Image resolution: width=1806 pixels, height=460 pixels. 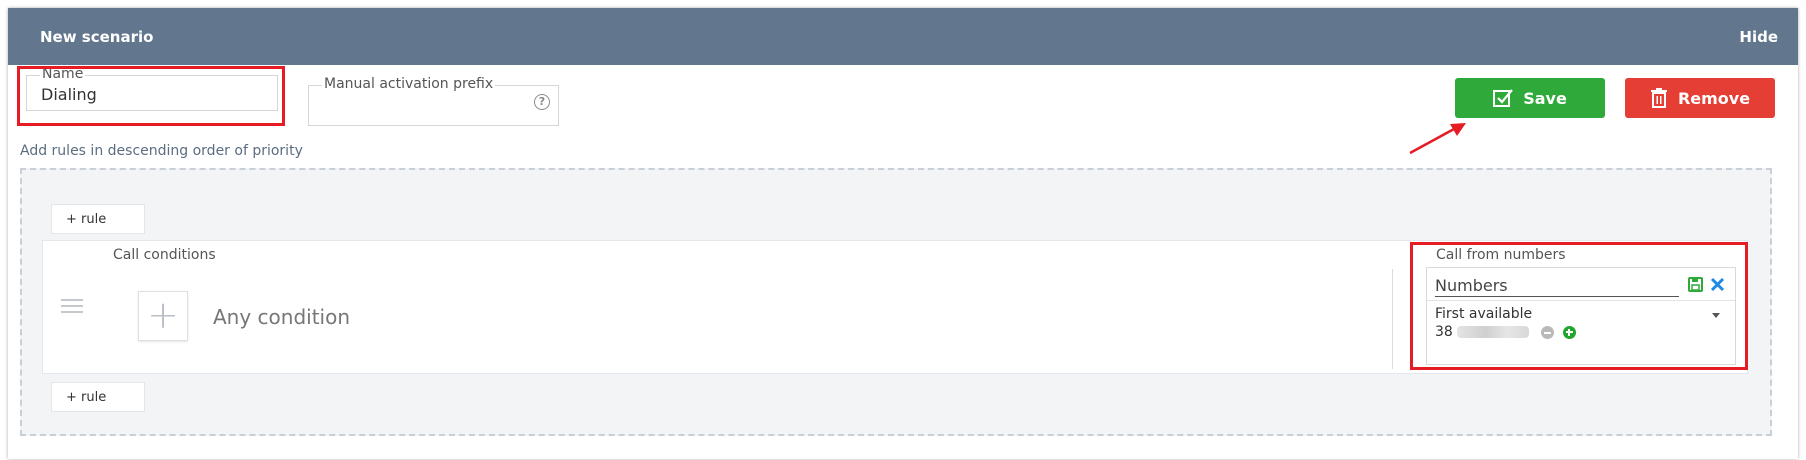 I want to click on remove-button: Remove, so click(x=1700, y=98).